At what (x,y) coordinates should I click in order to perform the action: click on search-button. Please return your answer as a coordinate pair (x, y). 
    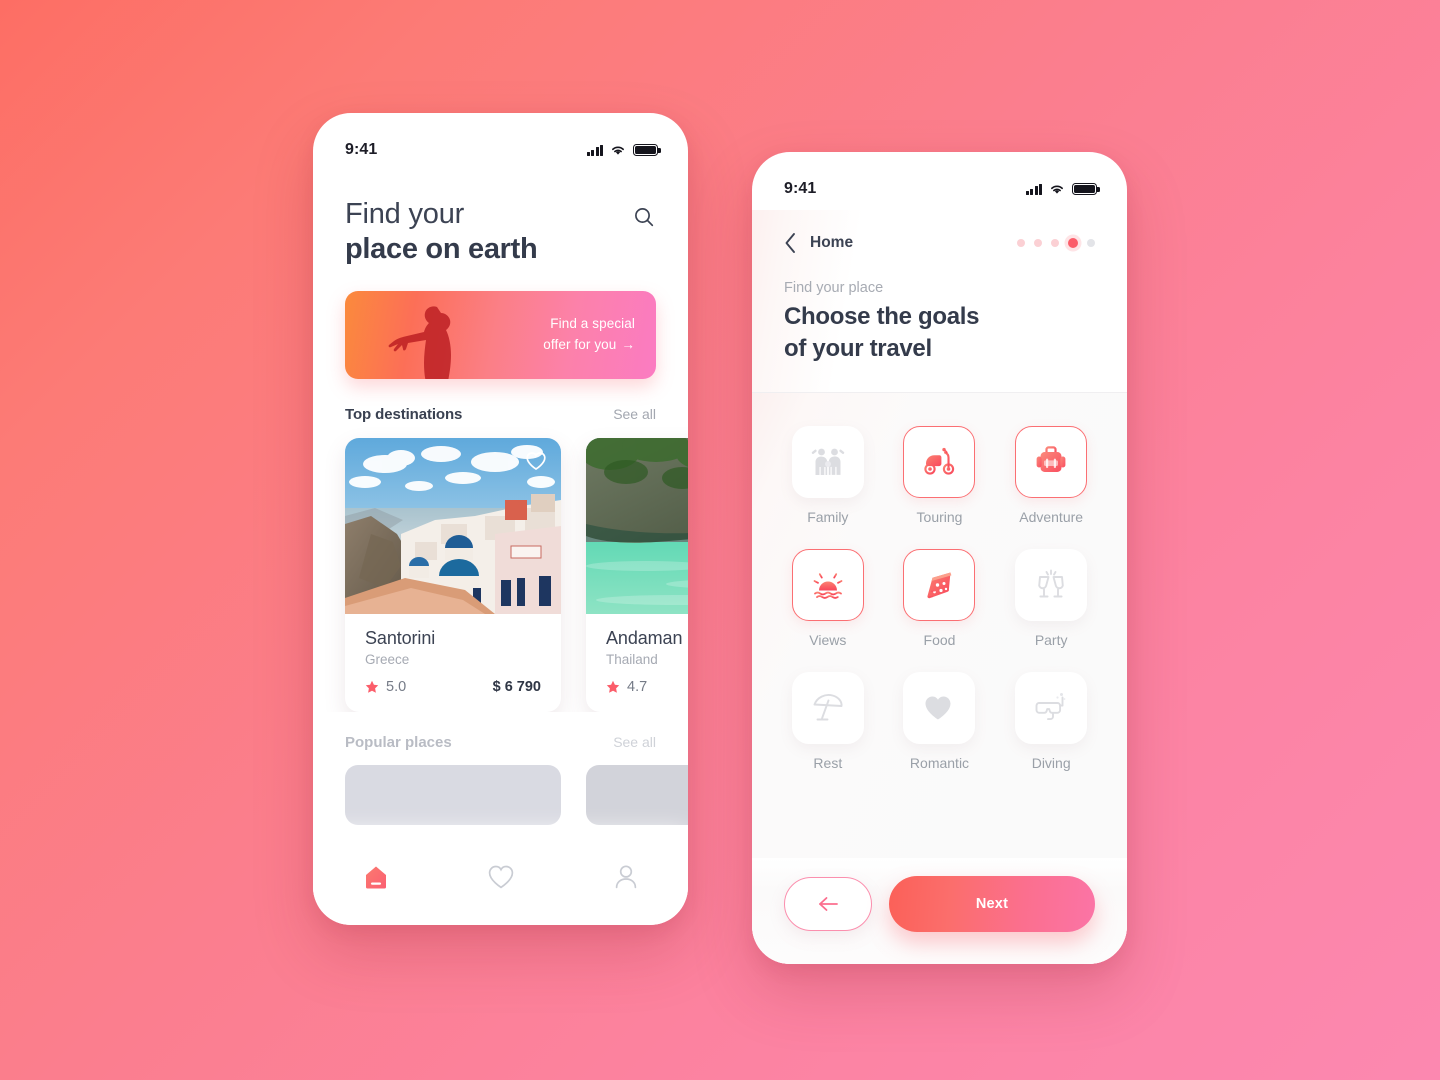
    Looking at the image, I should click on (644, 219).